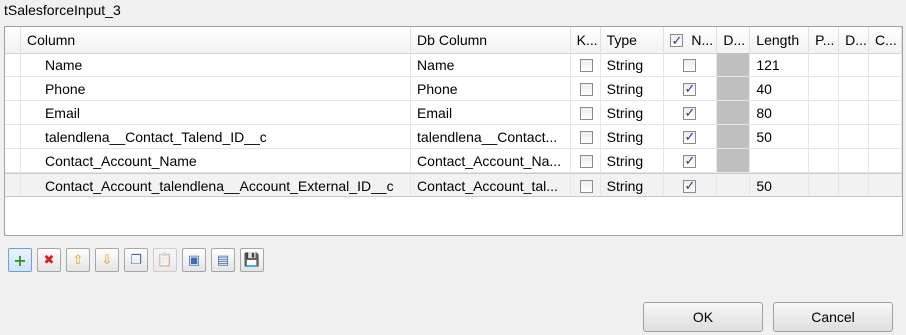 This screenshot has height=335, width=906. I want to click on move-down-button: ⇩, so click(107, 260).